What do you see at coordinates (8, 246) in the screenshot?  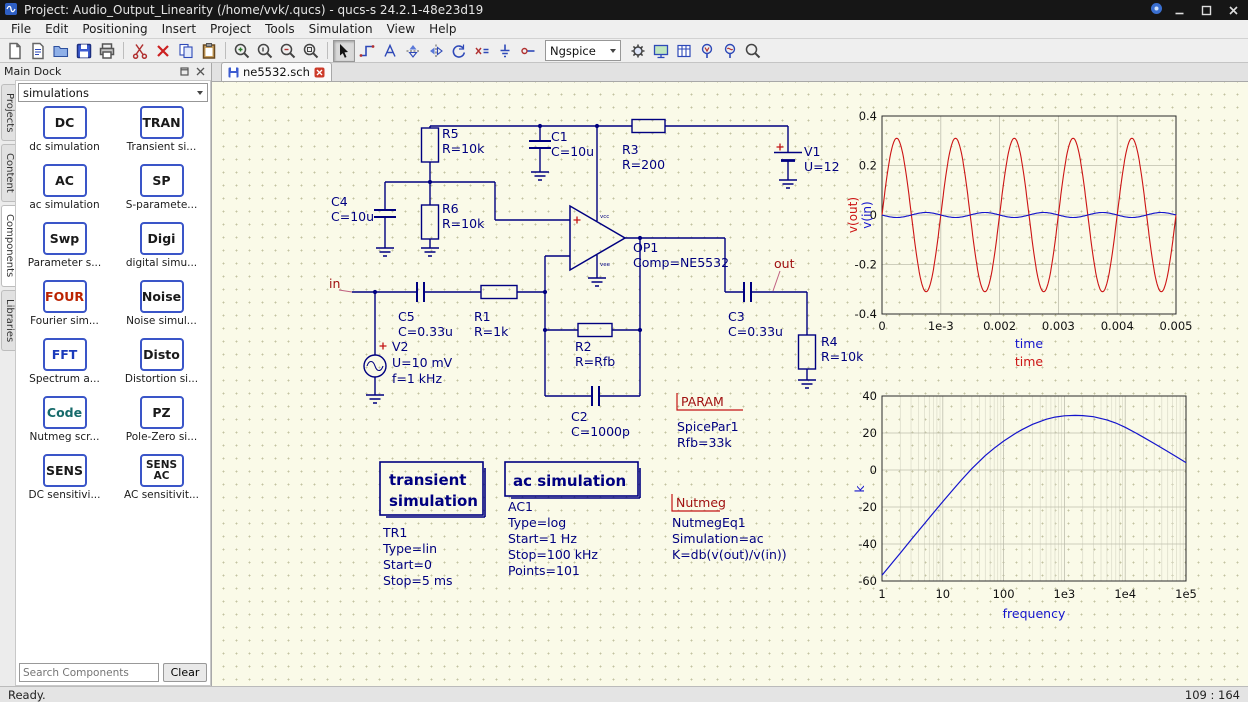 I see `side-tab-components: Components` at bounding box center [8, 246].